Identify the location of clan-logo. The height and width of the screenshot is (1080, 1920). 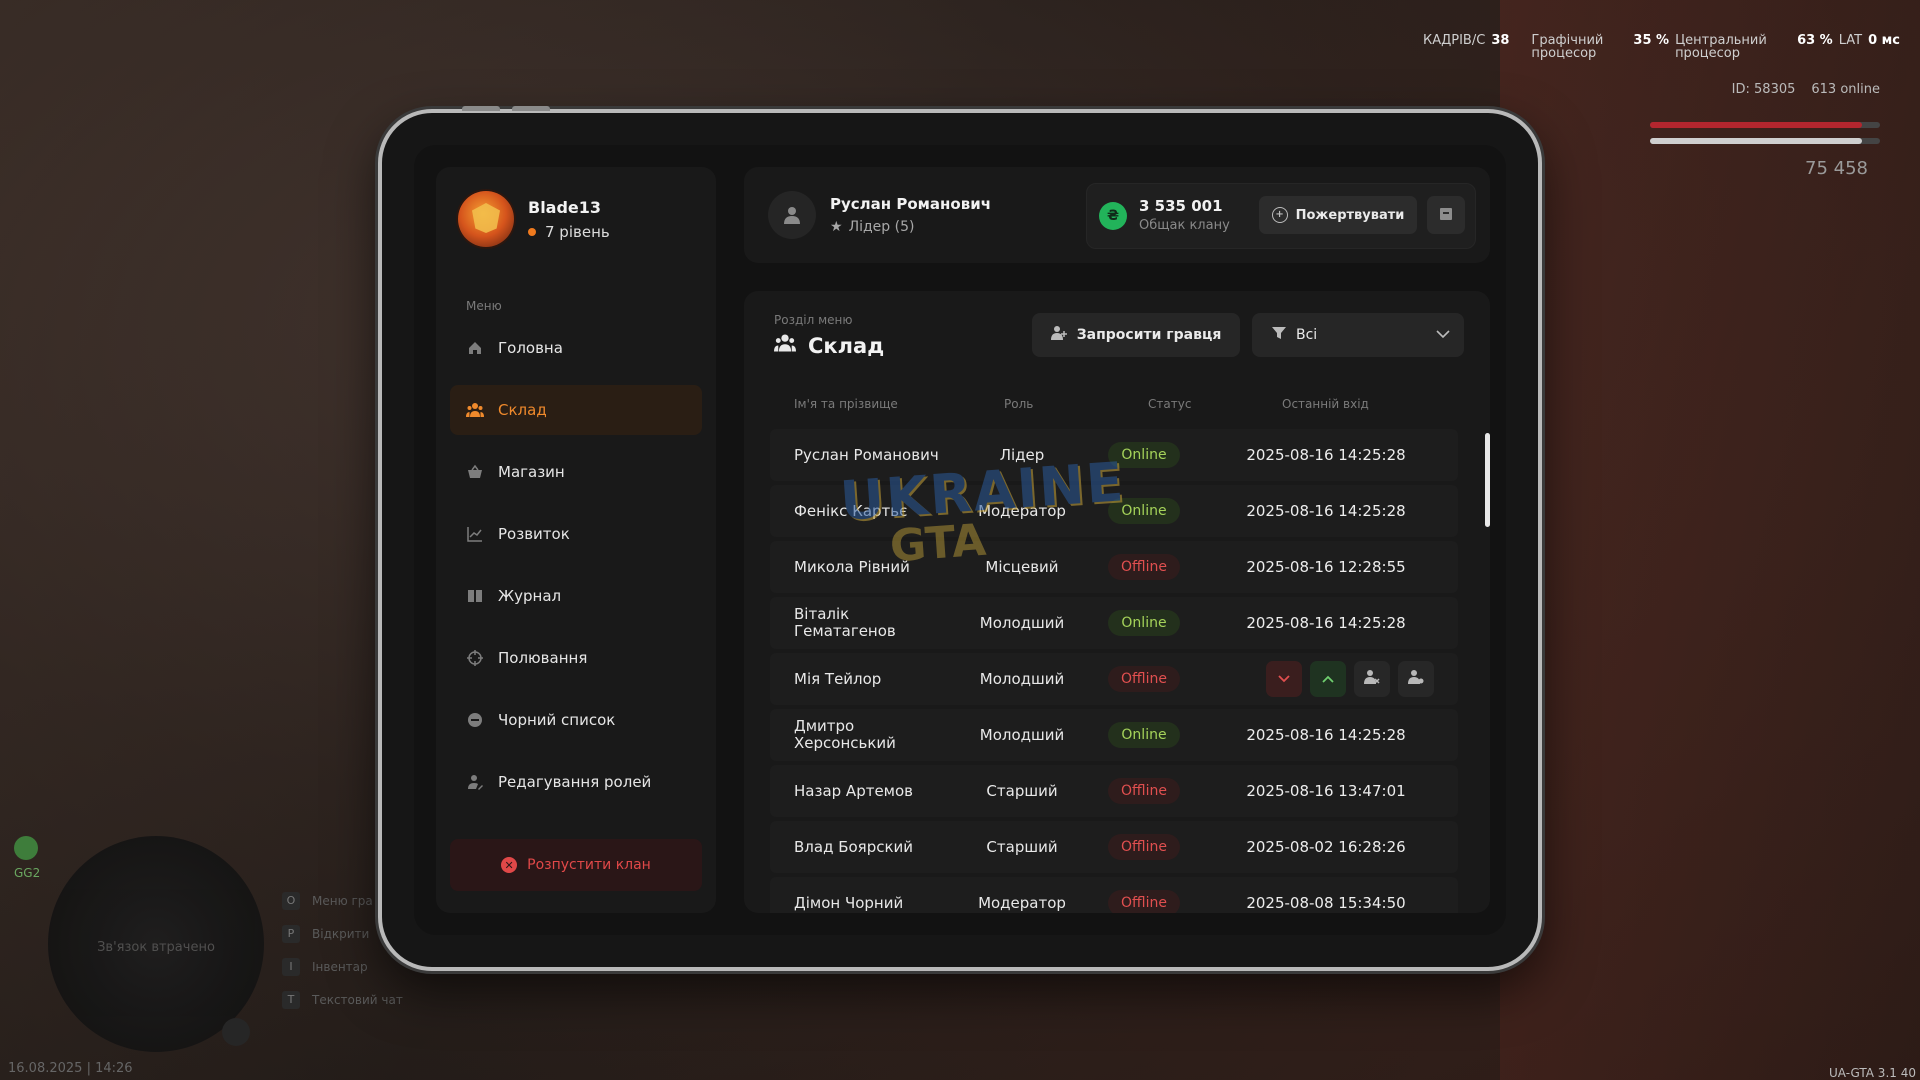
(486, 219).